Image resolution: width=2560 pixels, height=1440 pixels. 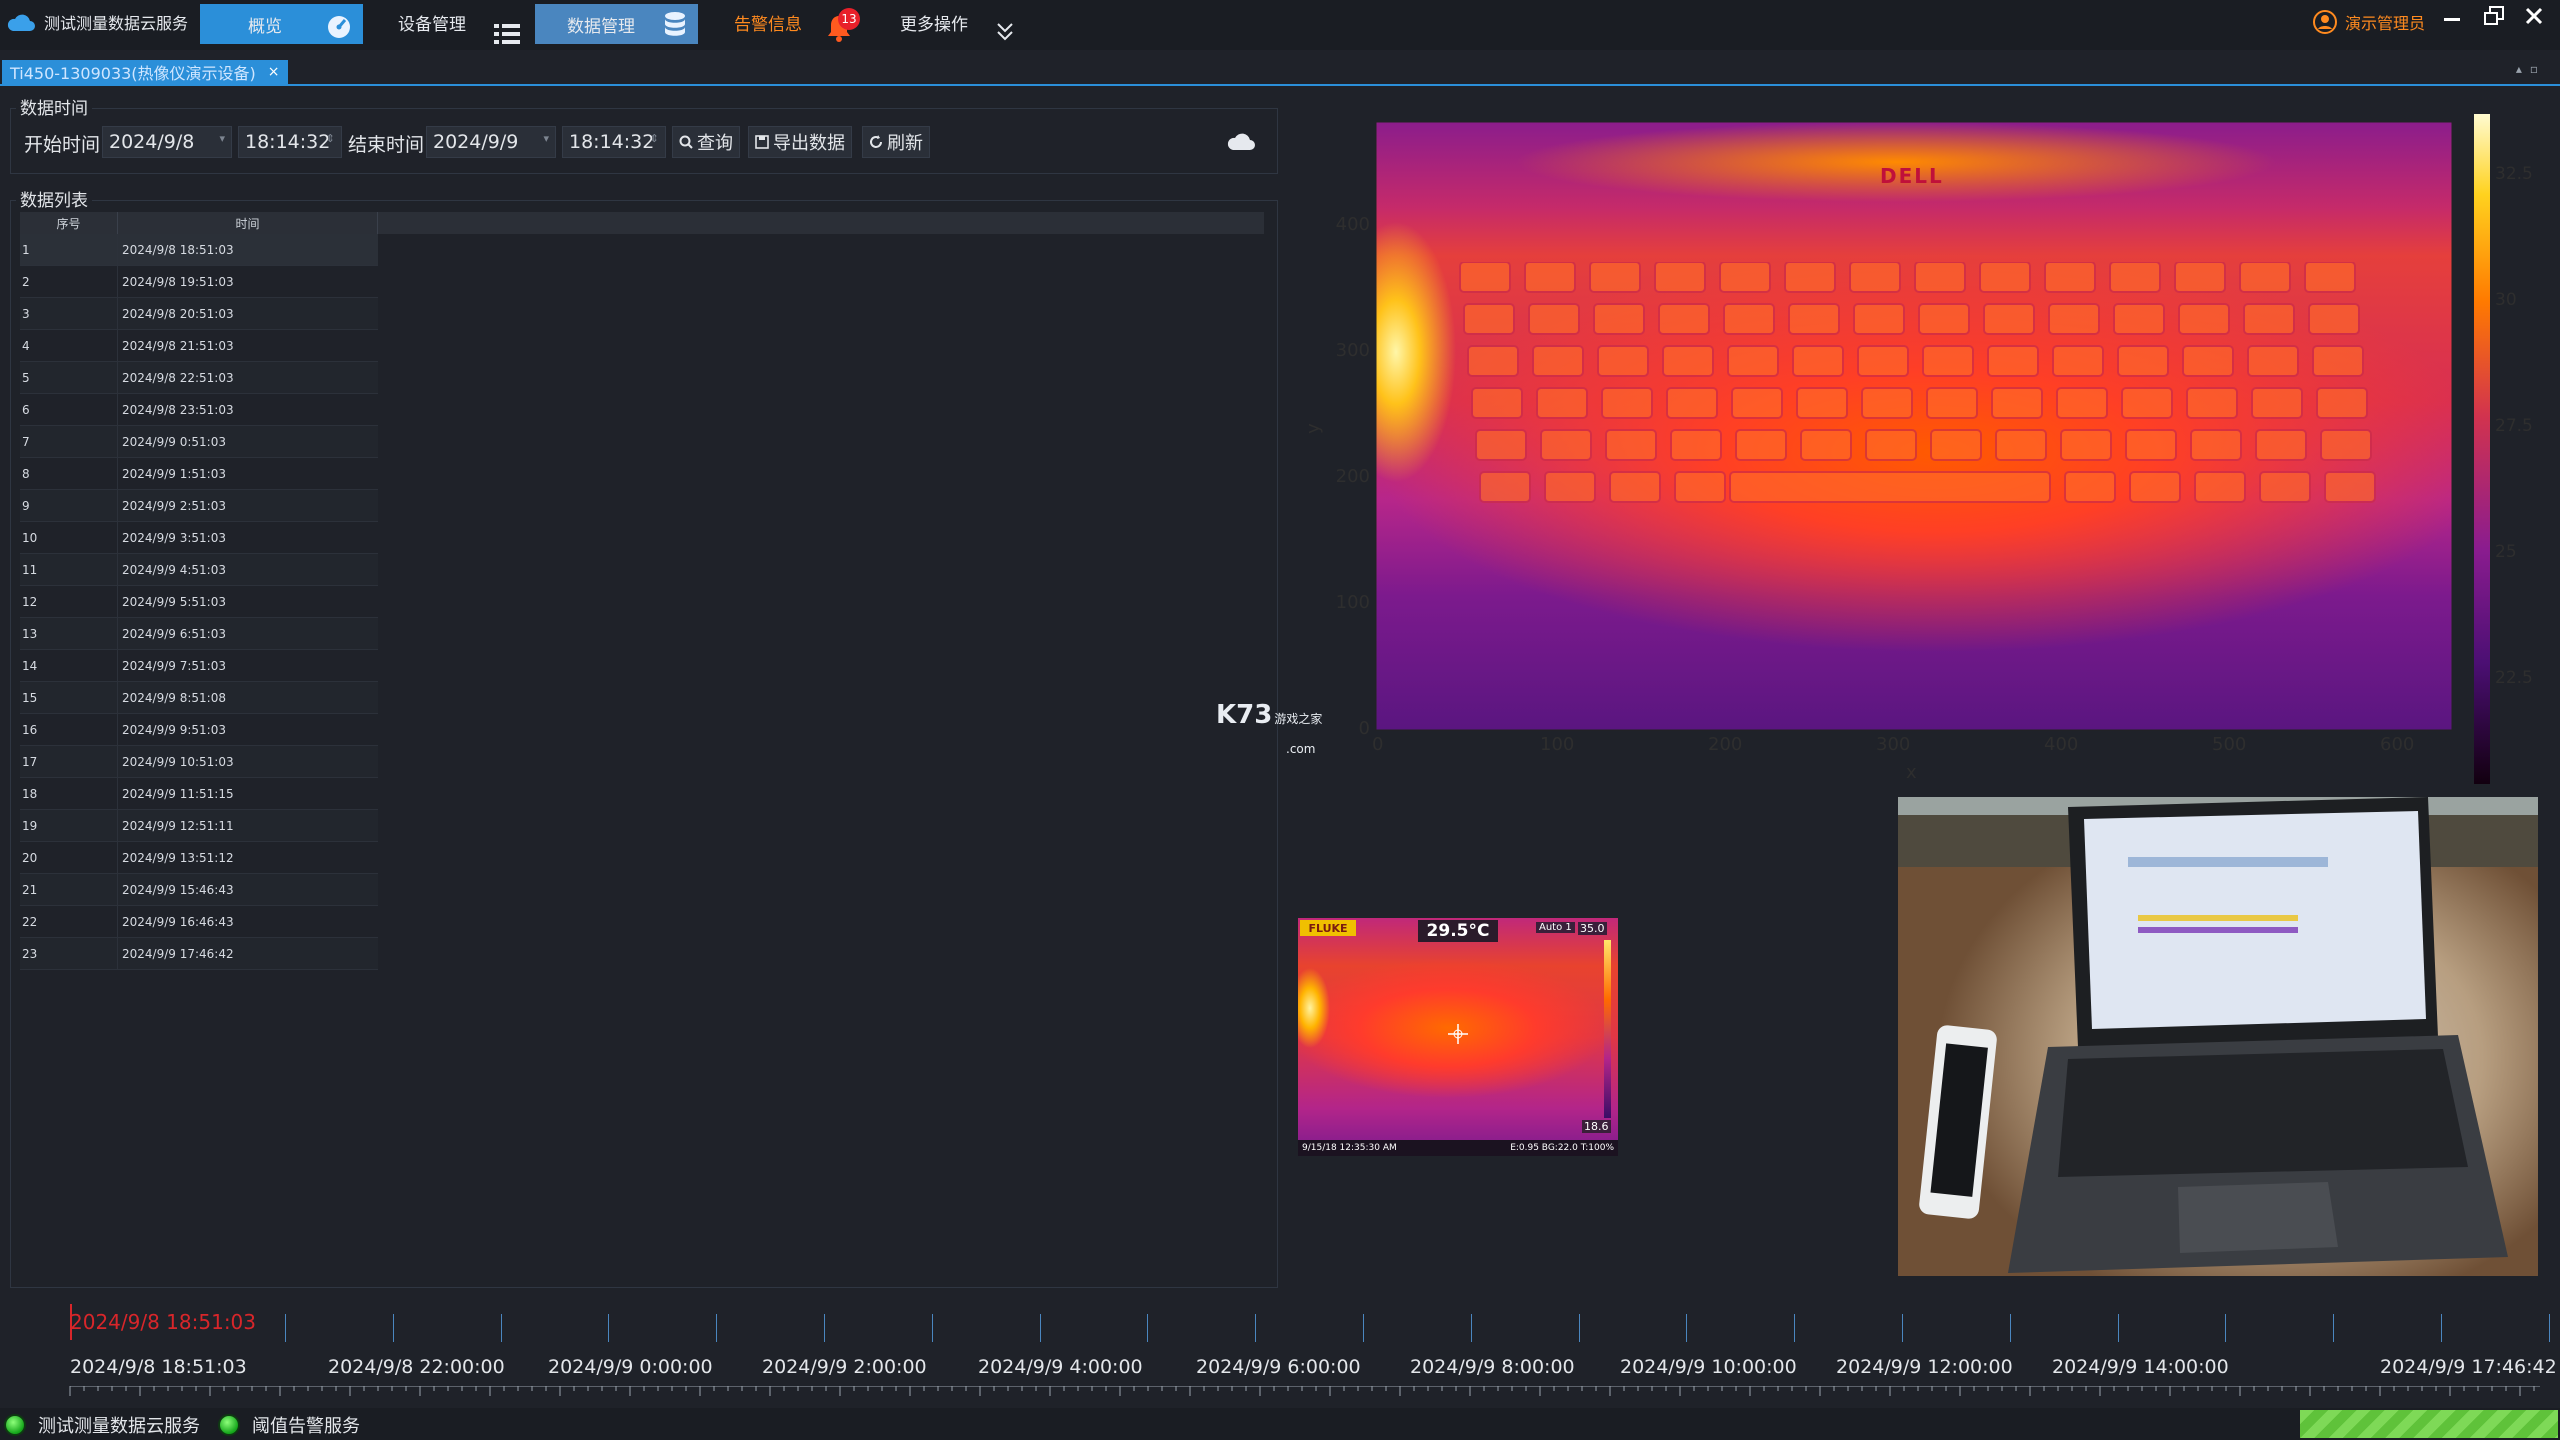 What do you see at coordinates (281, 24) in the screenshot?
I see `nav-overview-button: 概览` at bounding box center [281, 24].